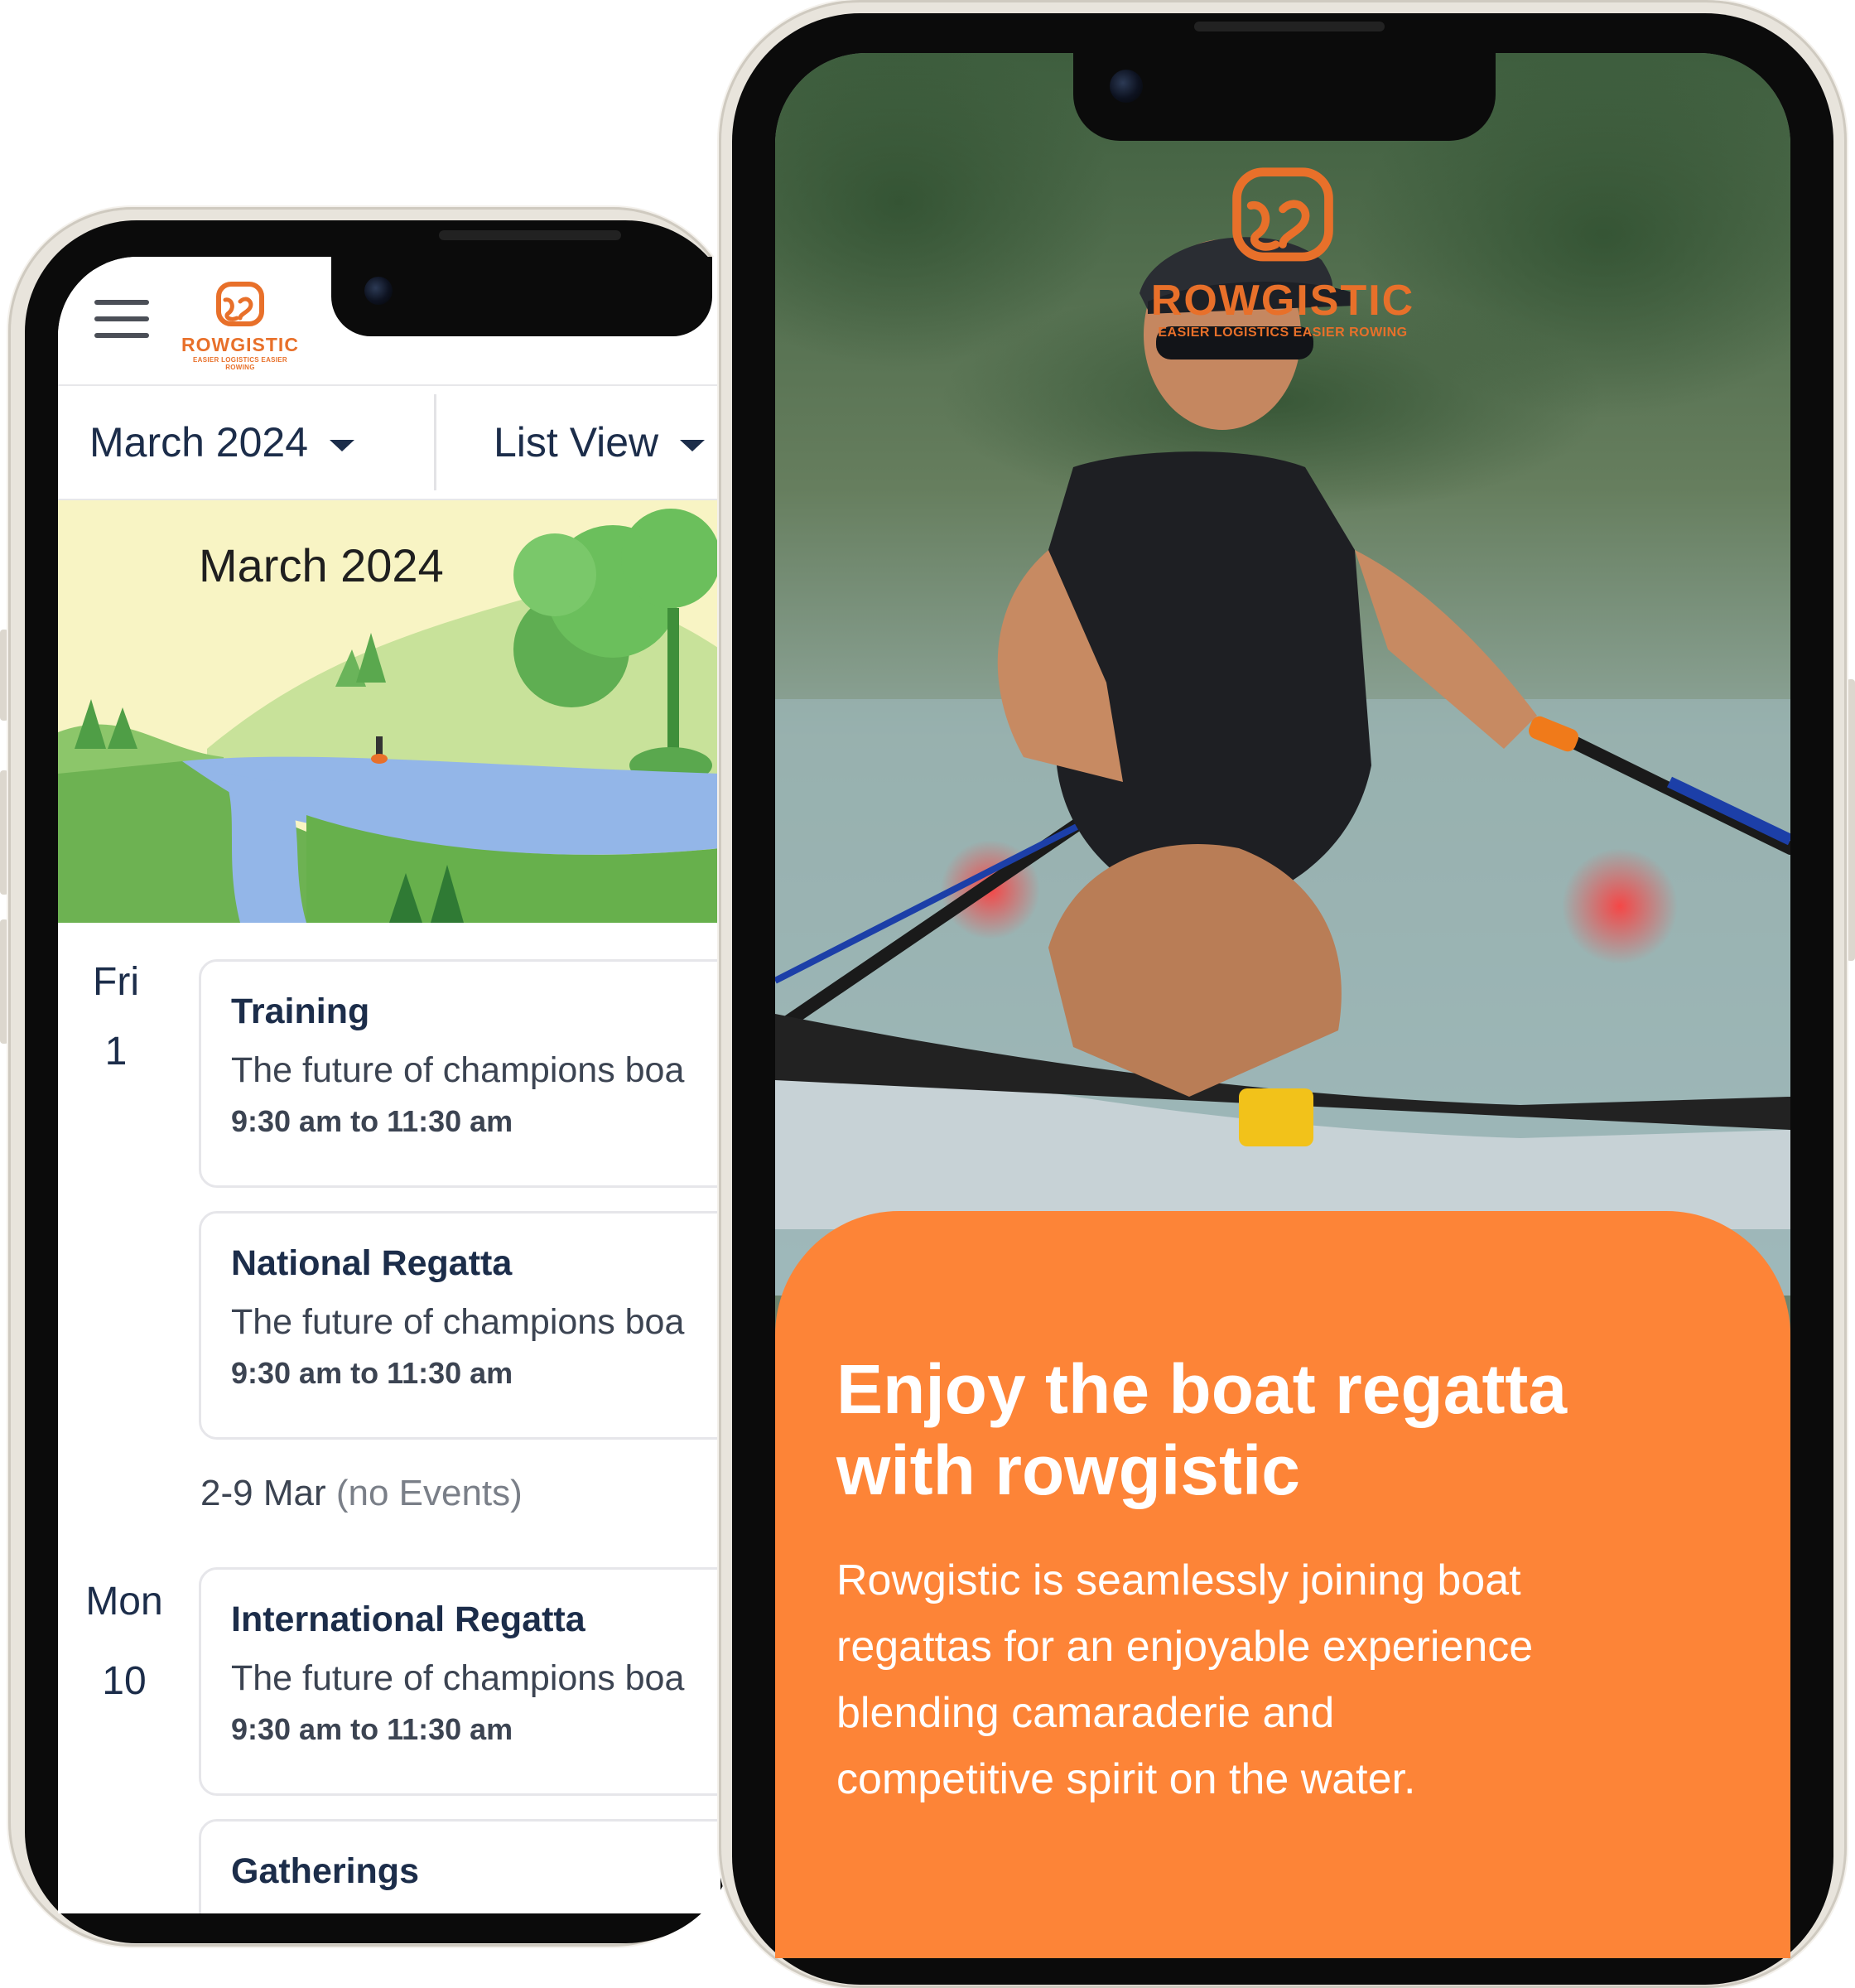  Describe the element at coordinates (124, 1681) in the screenshot. I see `day-number: 10` at that location.